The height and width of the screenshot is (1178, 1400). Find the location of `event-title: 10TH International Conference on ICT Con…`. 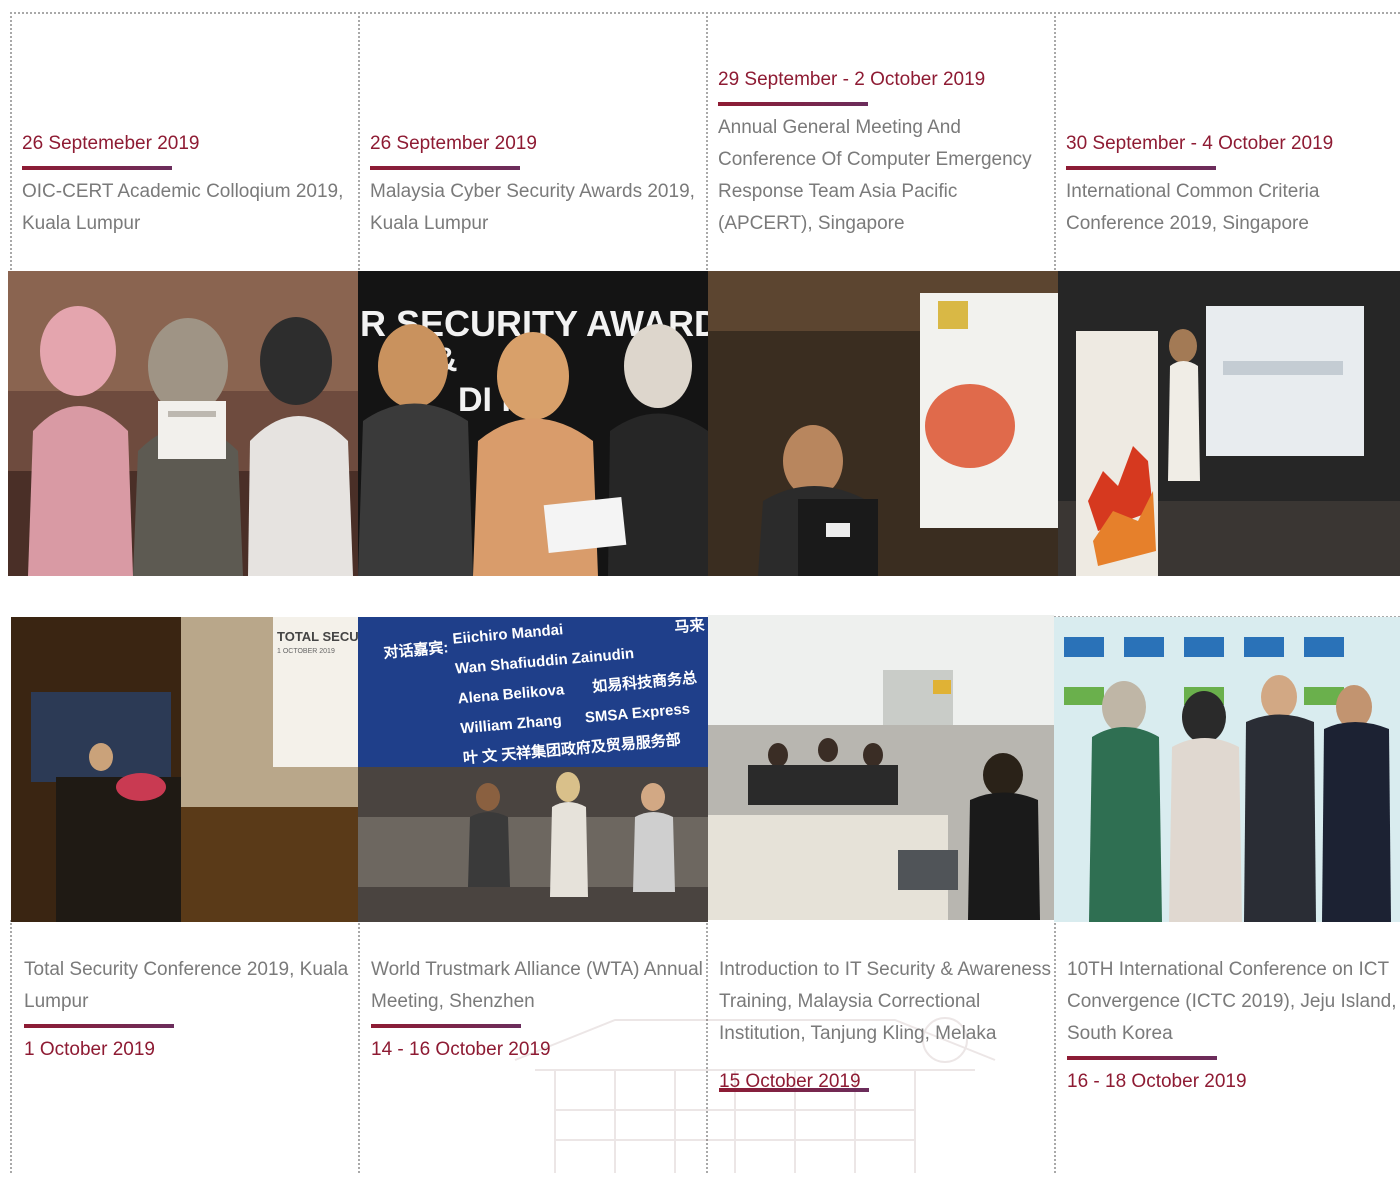

event-title: 10TH International Conference on ICT Con… is located at coordinates (1233, 1002).